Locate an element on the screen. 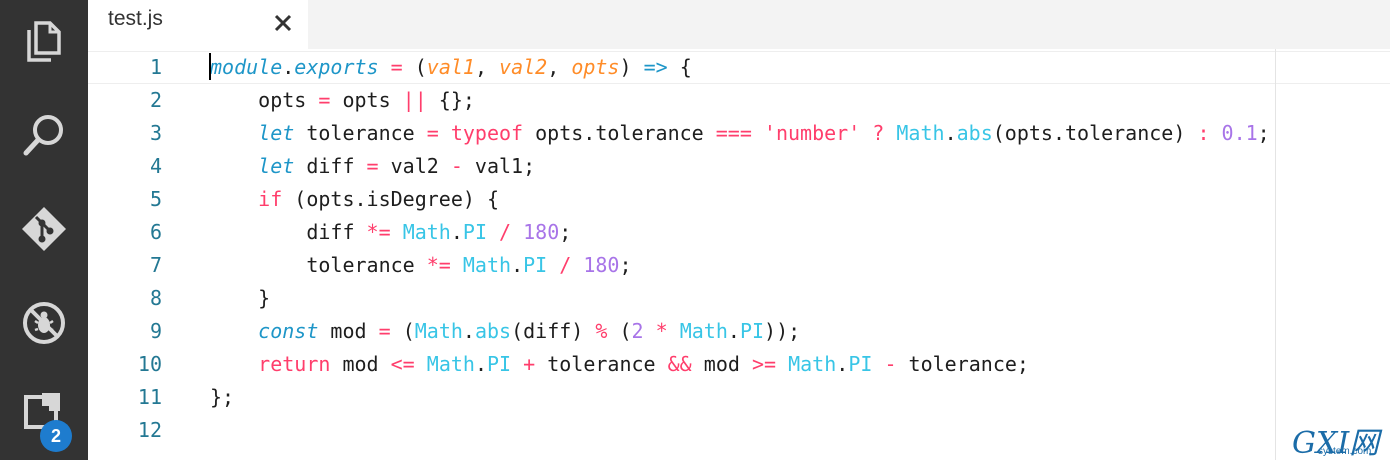  code-token: >= is located at coordinates (764, 364).